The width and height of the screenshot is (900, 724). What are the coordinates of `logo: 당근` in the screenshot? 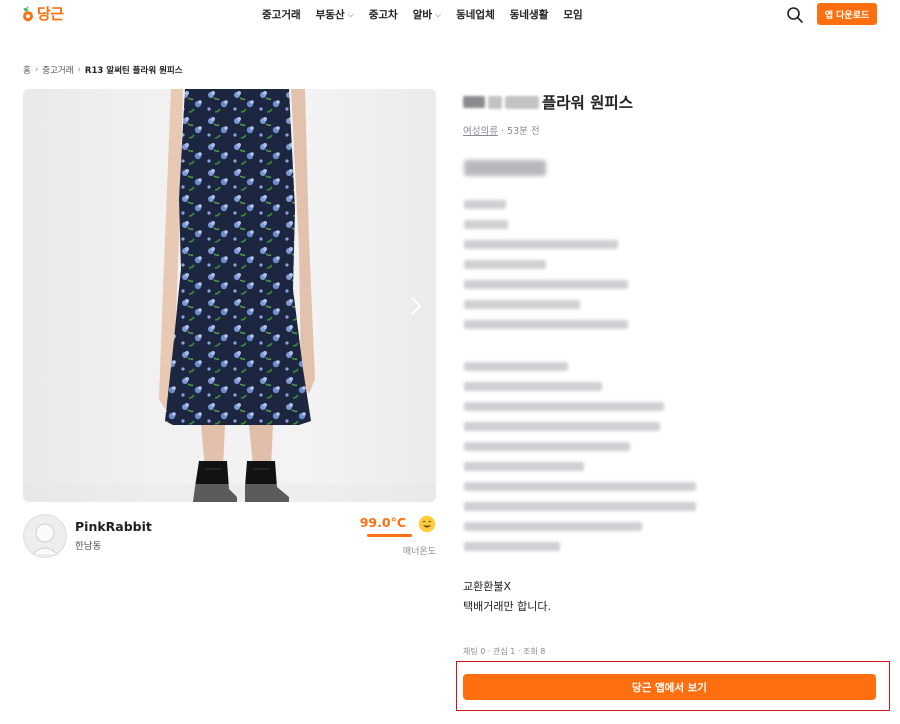 It's located at (43, 13).